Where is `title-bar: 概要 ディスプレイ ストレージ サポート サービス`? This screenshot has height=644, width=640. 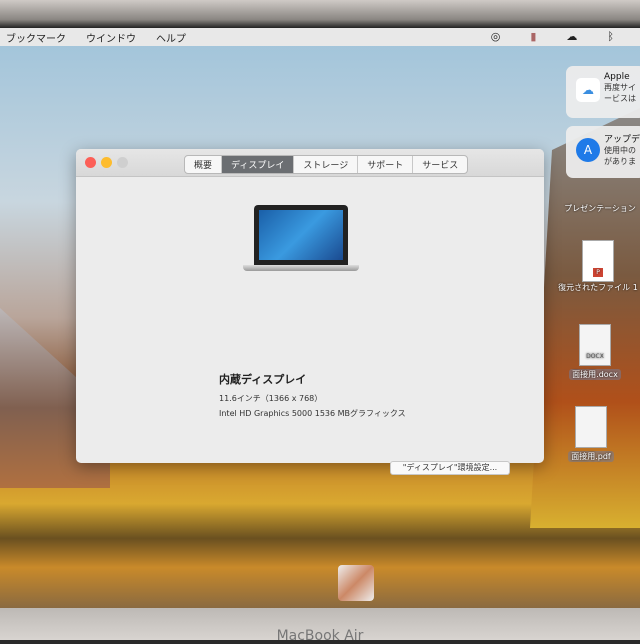
title-bar: 概要 ディスプレイ ストレージ サポート サービス is located at coordinates (310, 163).